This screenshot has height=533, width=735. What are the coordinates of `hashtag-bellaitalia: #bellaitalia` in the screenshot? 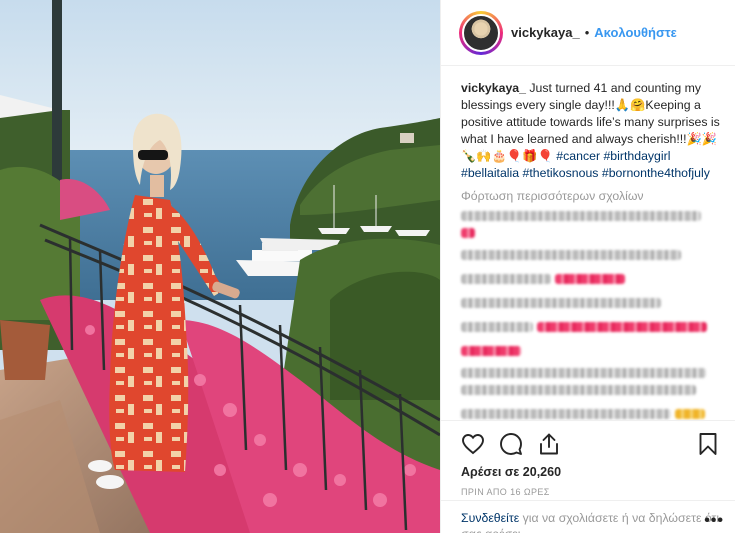 It's located at (490, 173).